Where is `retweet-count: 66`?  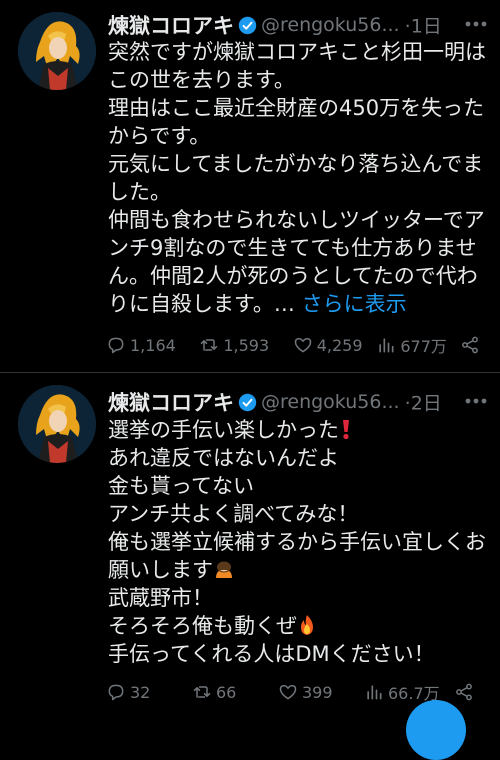 retweet-count: 66 is located at coordinates (226, 692).